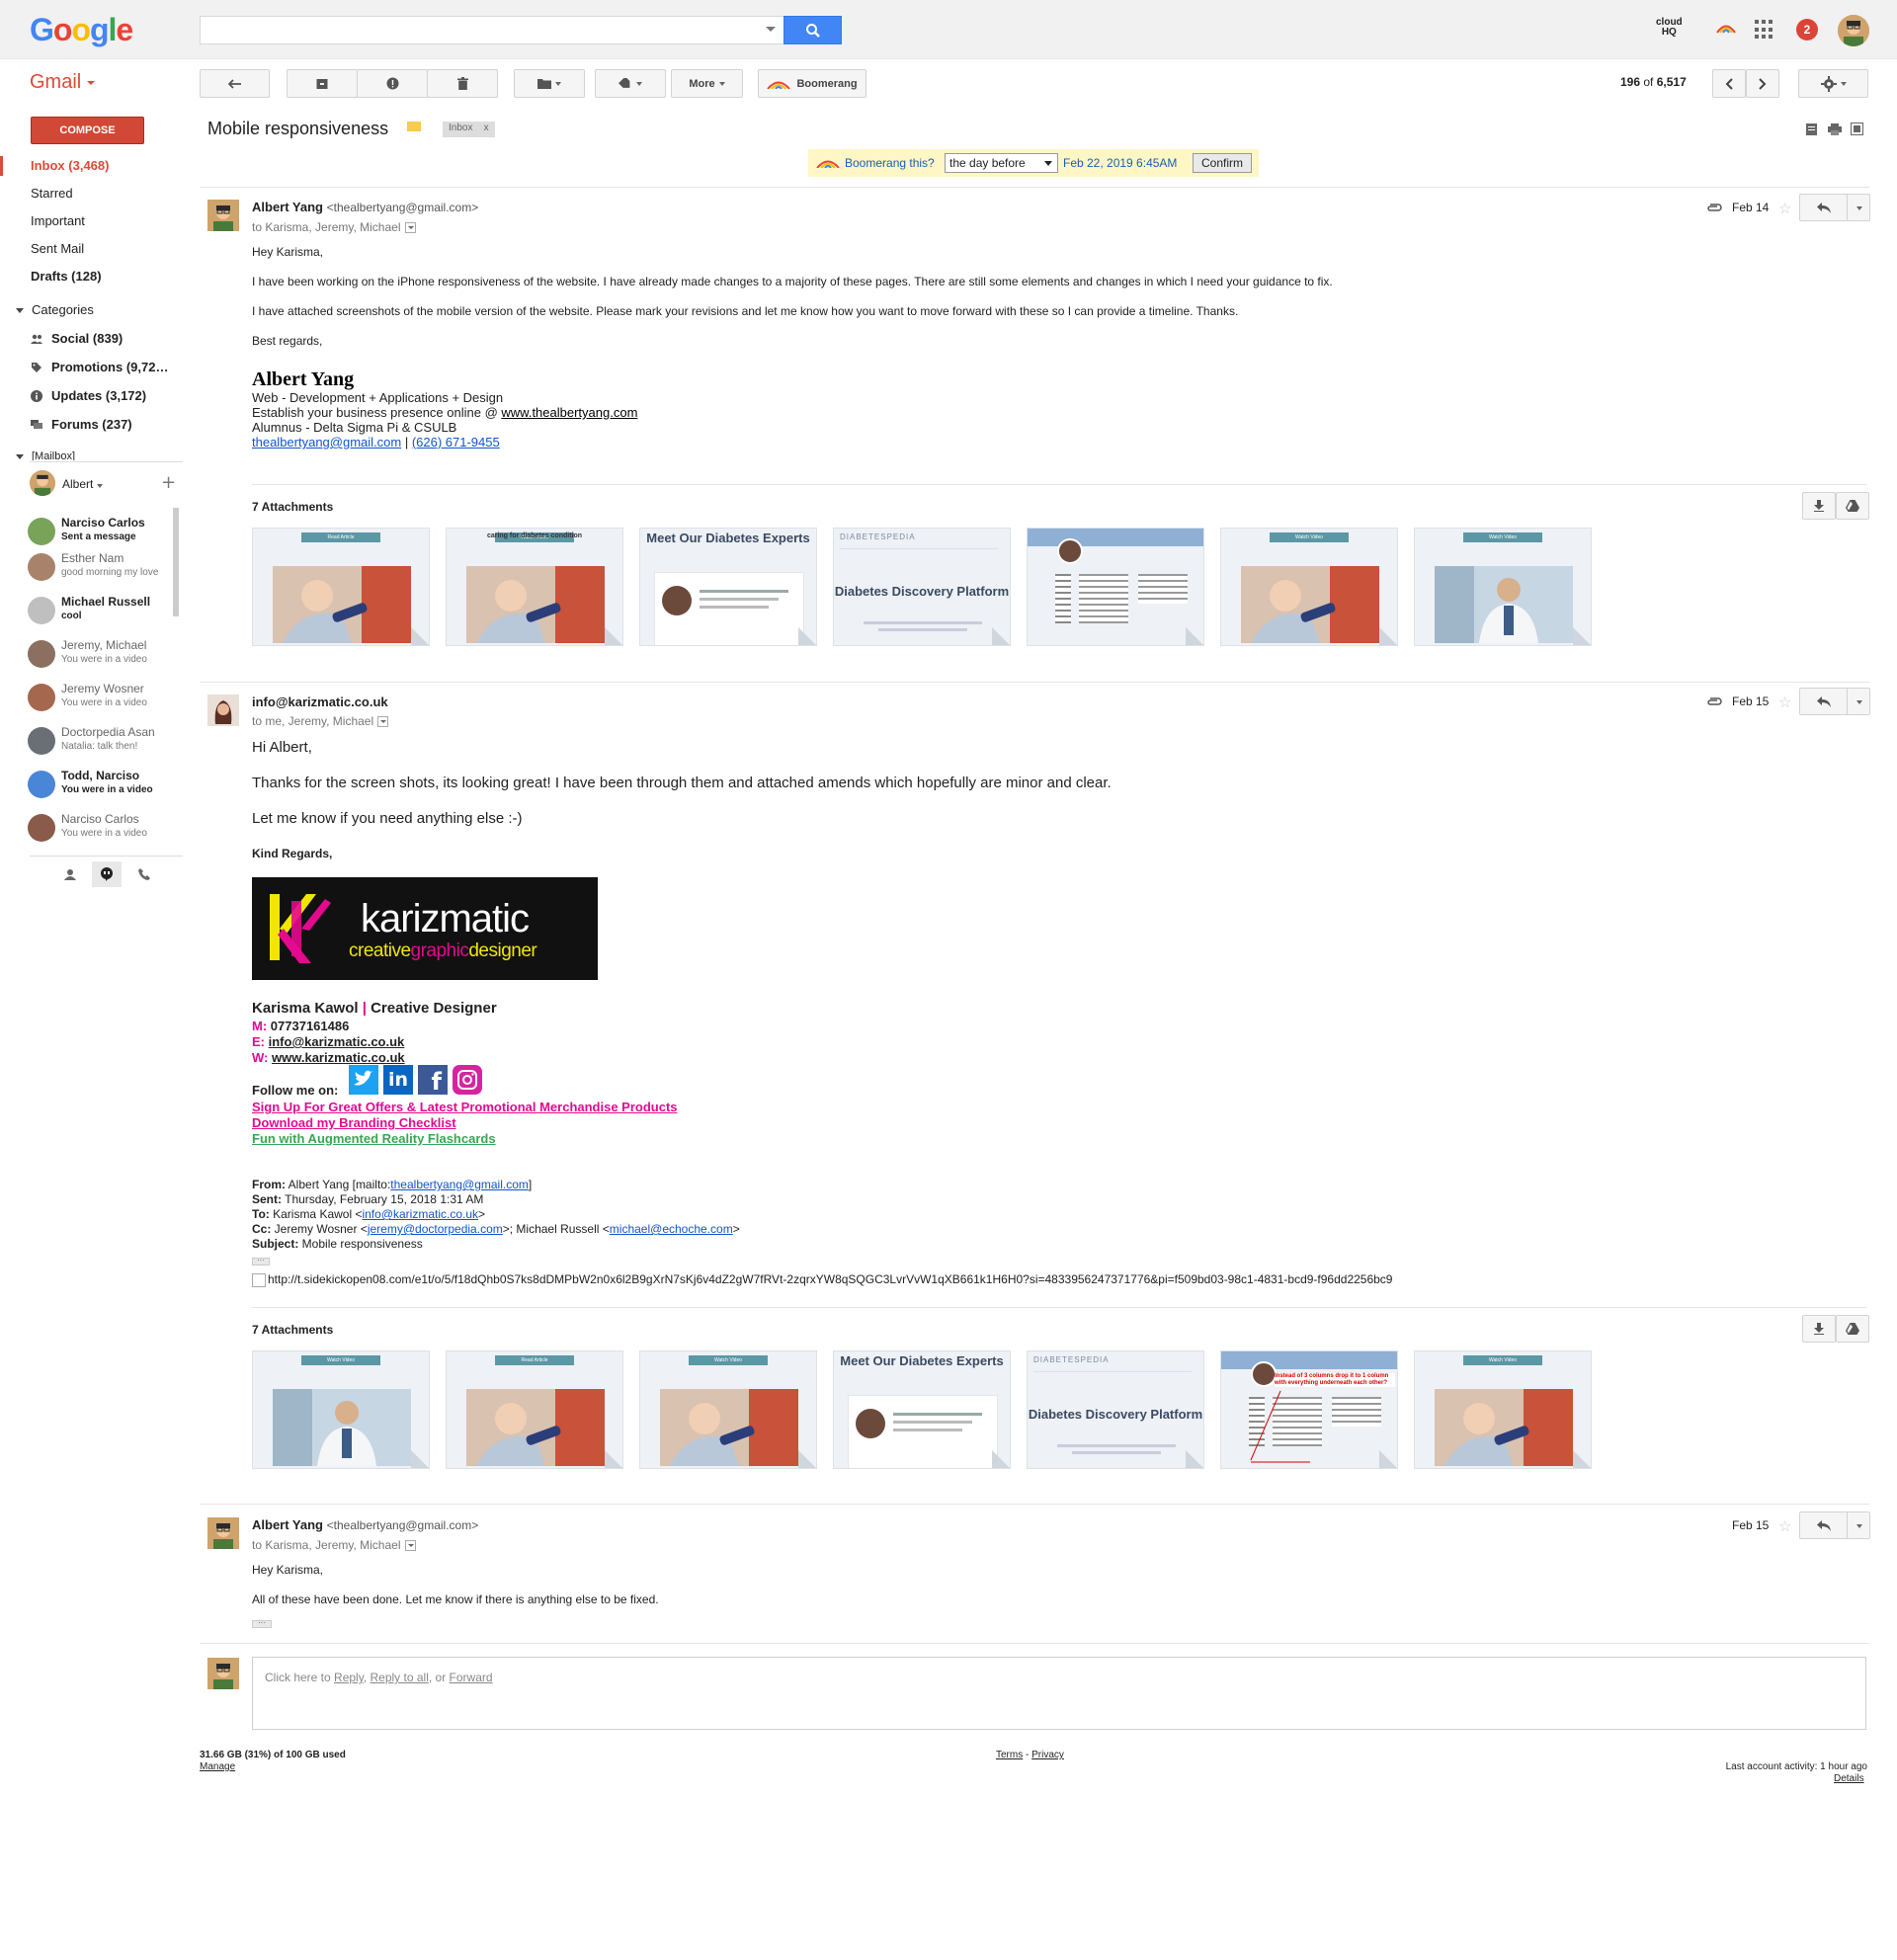 This screenshot has width=1897, height=1960. What do you see at coordinates (338, 1057) in the screenshot?
I see `signature-website-link: www.karizmatic.co.uk` at bounding box center [338, 1057].